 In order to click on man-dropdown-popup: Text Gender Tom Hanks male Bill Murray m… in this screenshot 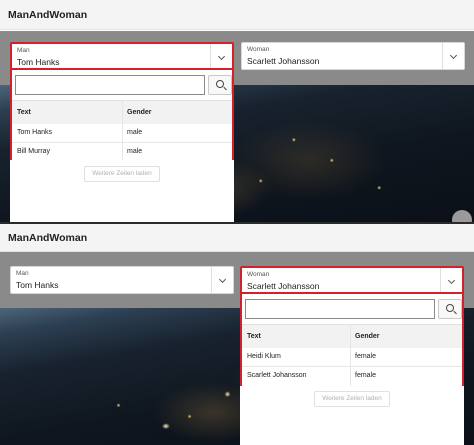, I will do `click(122, 115)`.